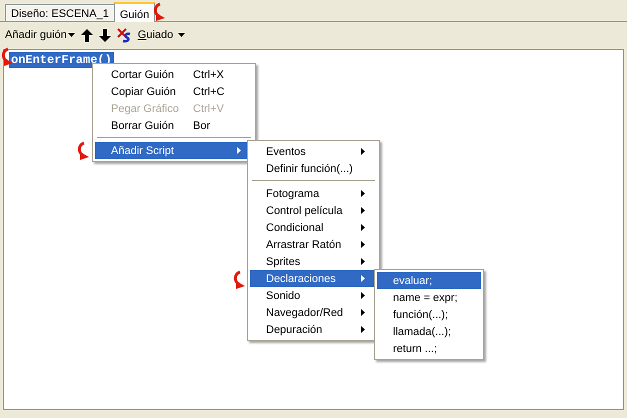 The height and width of the screenshot is (418, 627). Describe the element at coordinates (60, 12) in the screenshot. I see `tab: Diseño: ESCENA_1` at that location.